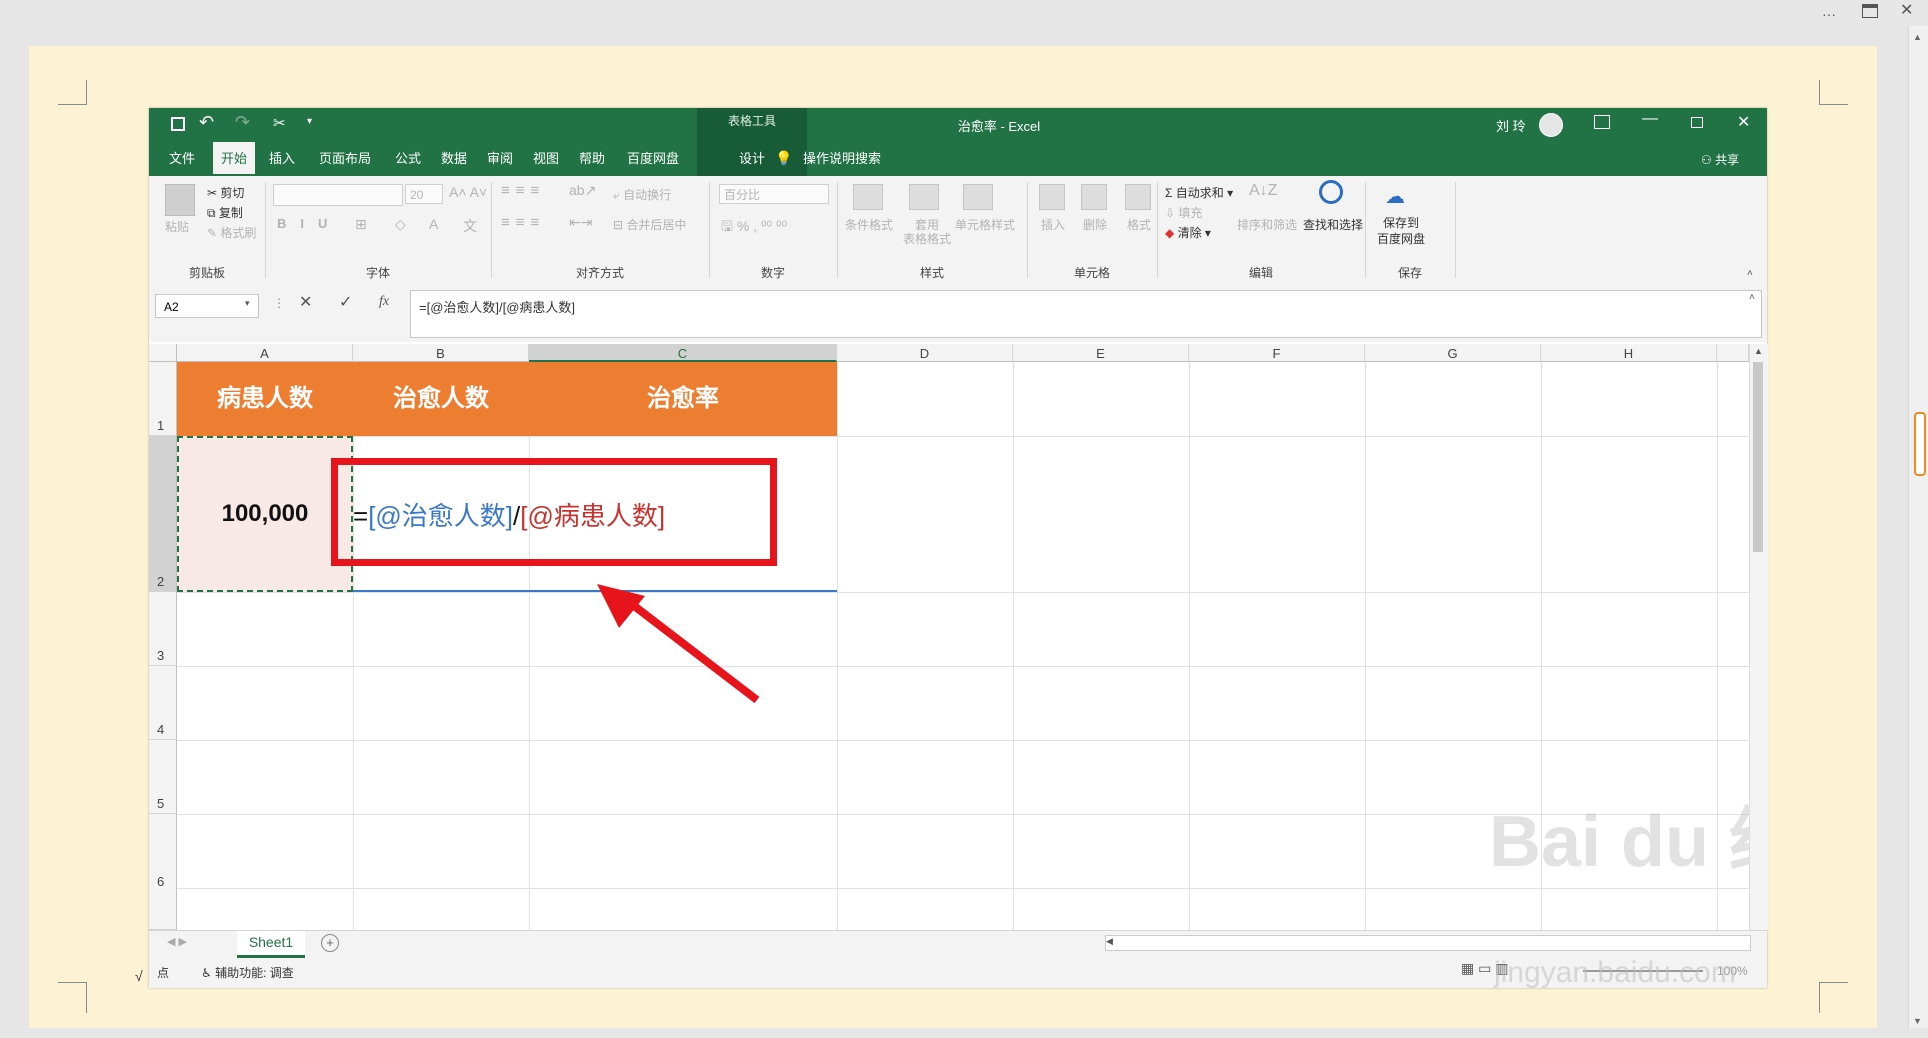 The image size is (1928, 1038). Describe the element at coordinates (408, 159) in the screenshot. I see `tab-formulas: 公式` at that location.